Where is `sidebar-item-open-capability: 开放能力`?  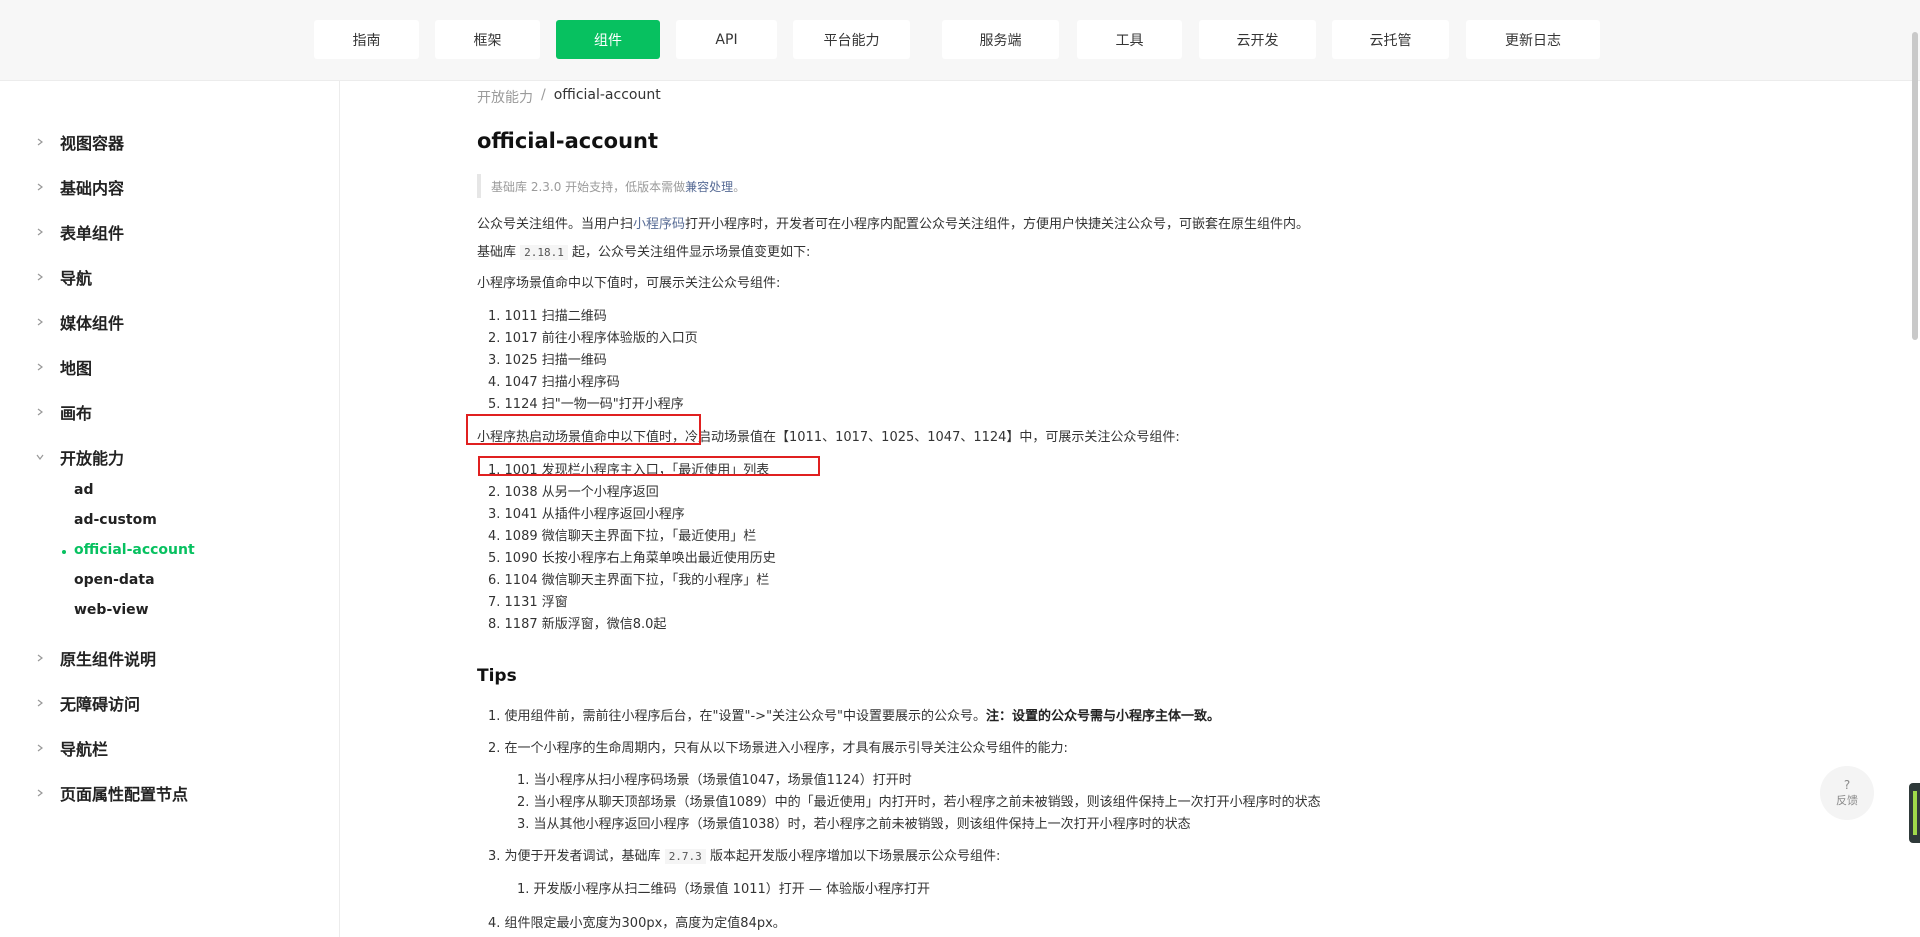
sidebar-item-open-capability: 开放能力 is located at coordinates (170, 457).